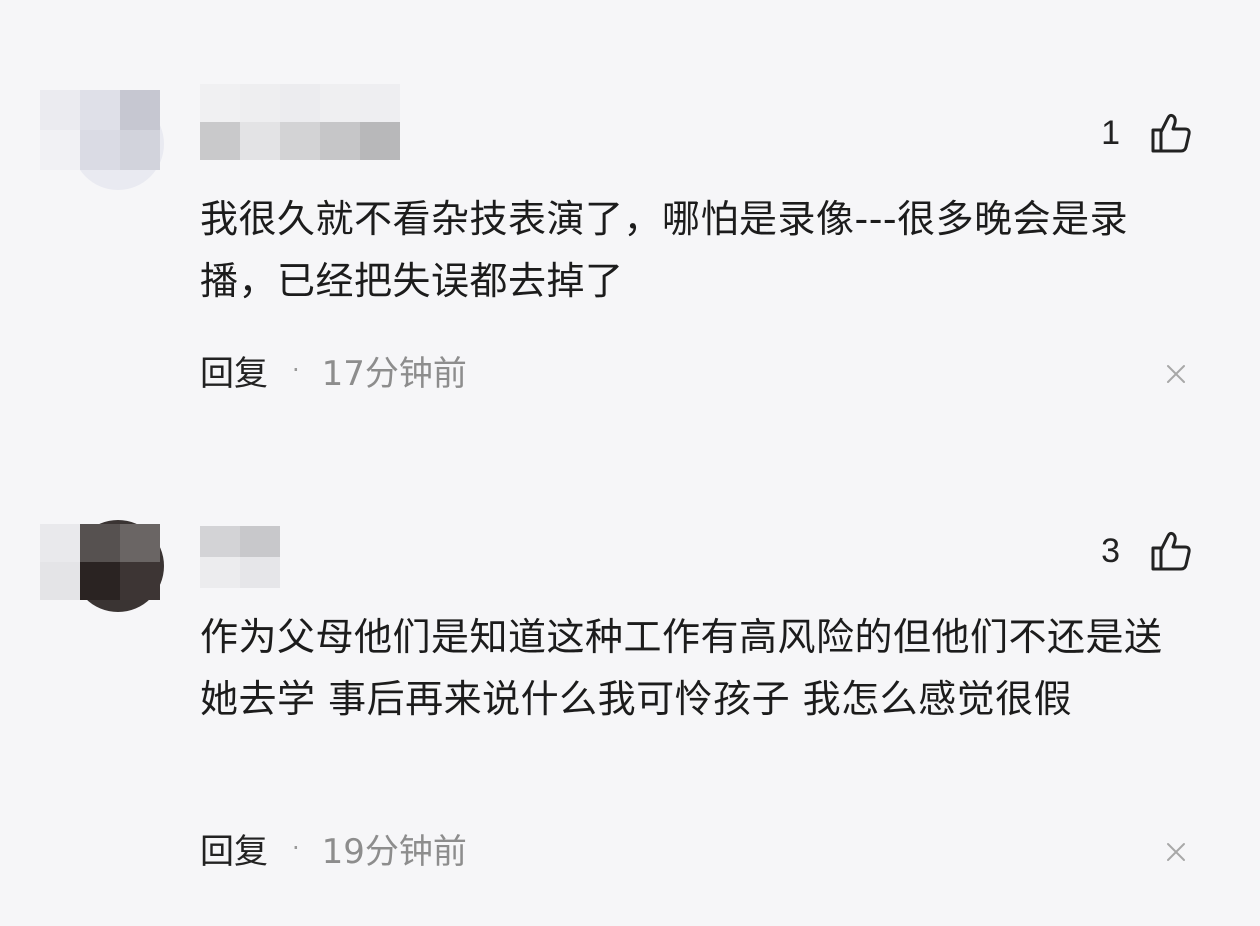  What do you see at coordinates (394, 851) in the screenshot?
I see `timestamp: 19分钟前` at bounding box center [394, 851].